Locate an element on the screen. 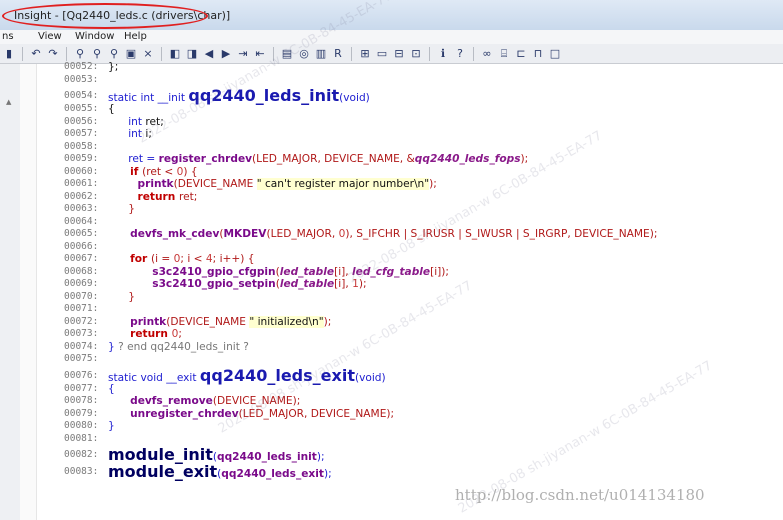  panel3-icon: ⊡ is located at coordinates (416, 54).